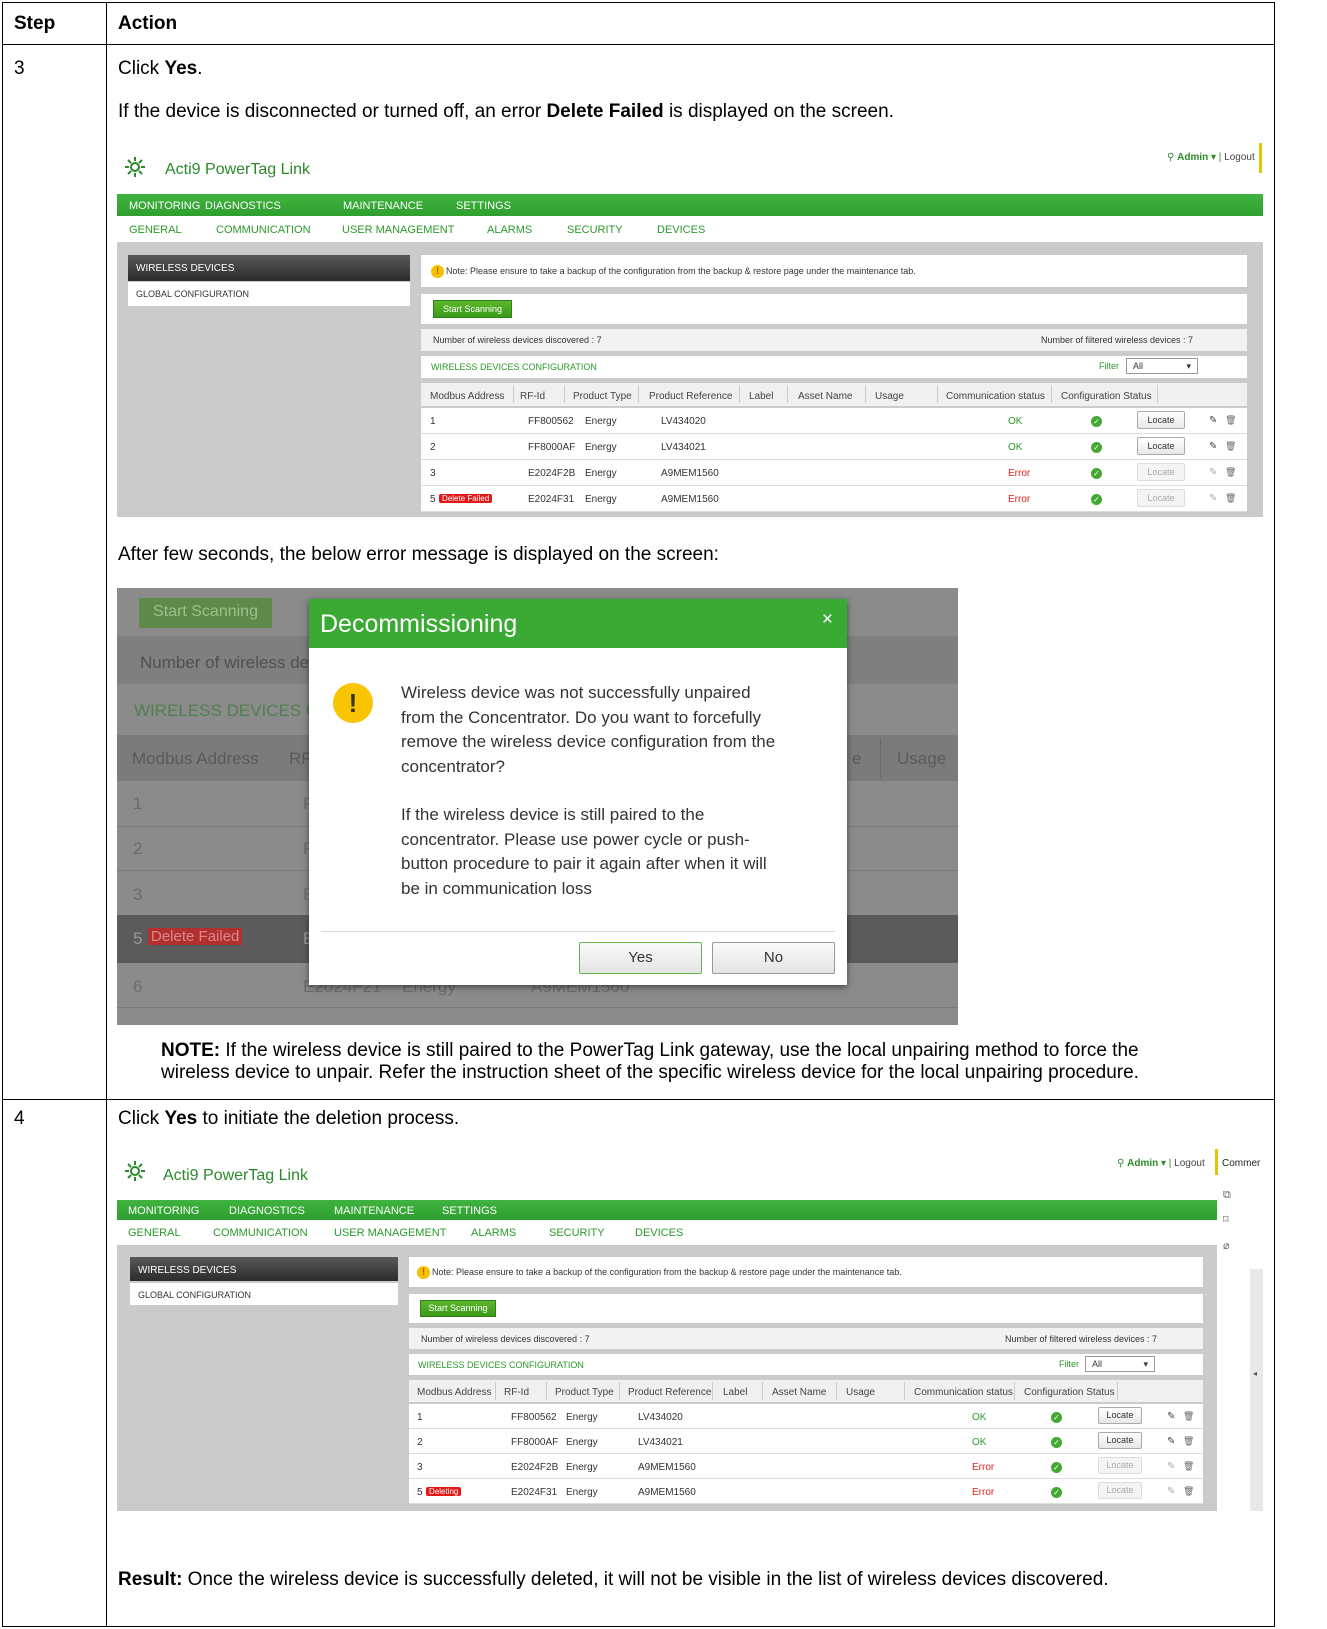 This screenshot has height=1629, width=1327. Describe the element at coordinates (963, 1392) in the screenshot. I see `col-comm-status: Communication status` at that location.